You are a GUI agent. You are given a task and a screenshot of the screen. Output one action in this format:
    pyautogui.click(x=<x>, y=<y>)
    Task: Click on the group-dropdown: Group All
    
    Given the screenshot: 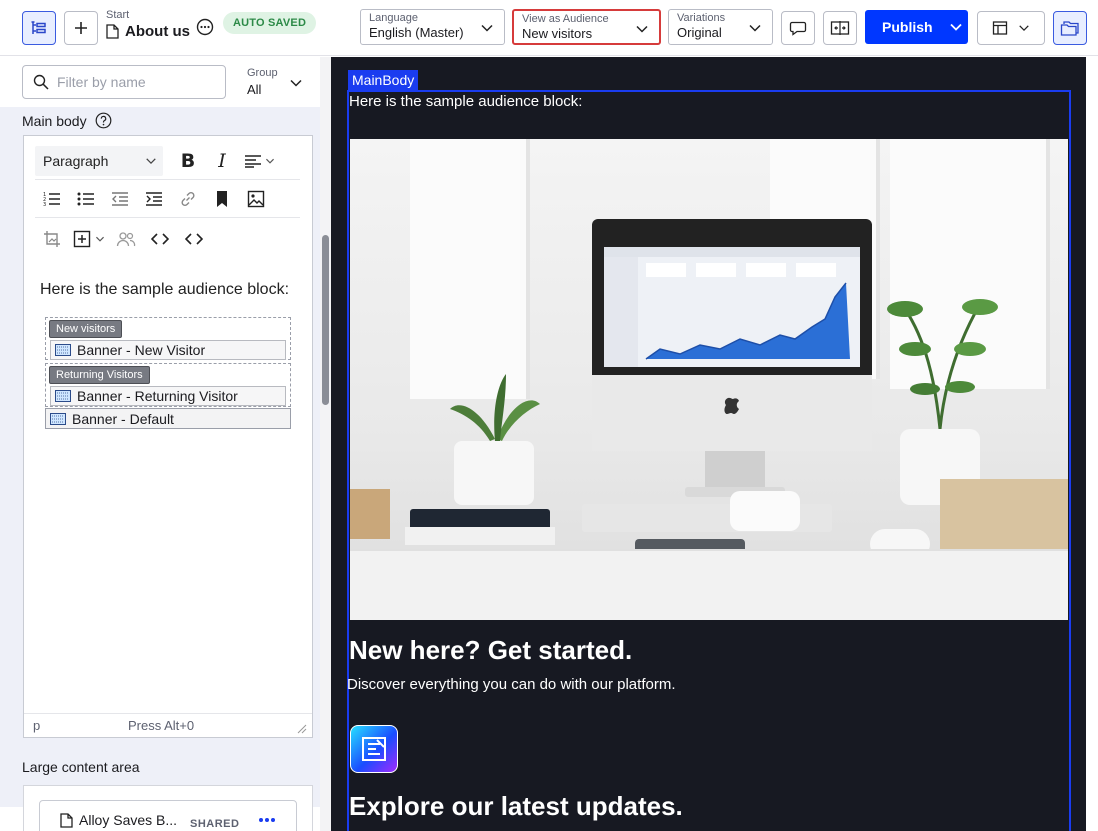 What is the action you would take?
    pyautogui.click(x=274, y=82)
    